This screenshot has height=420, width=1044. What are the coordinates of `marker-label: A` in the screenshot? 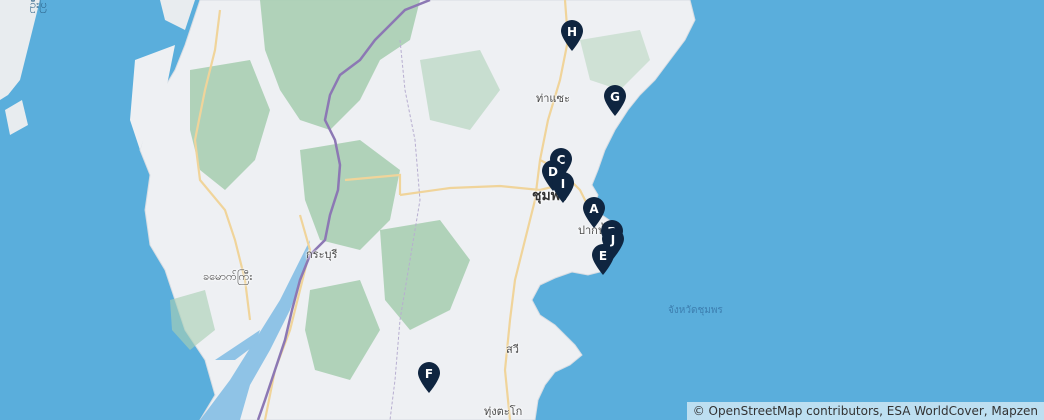 It's located at (594, 209).